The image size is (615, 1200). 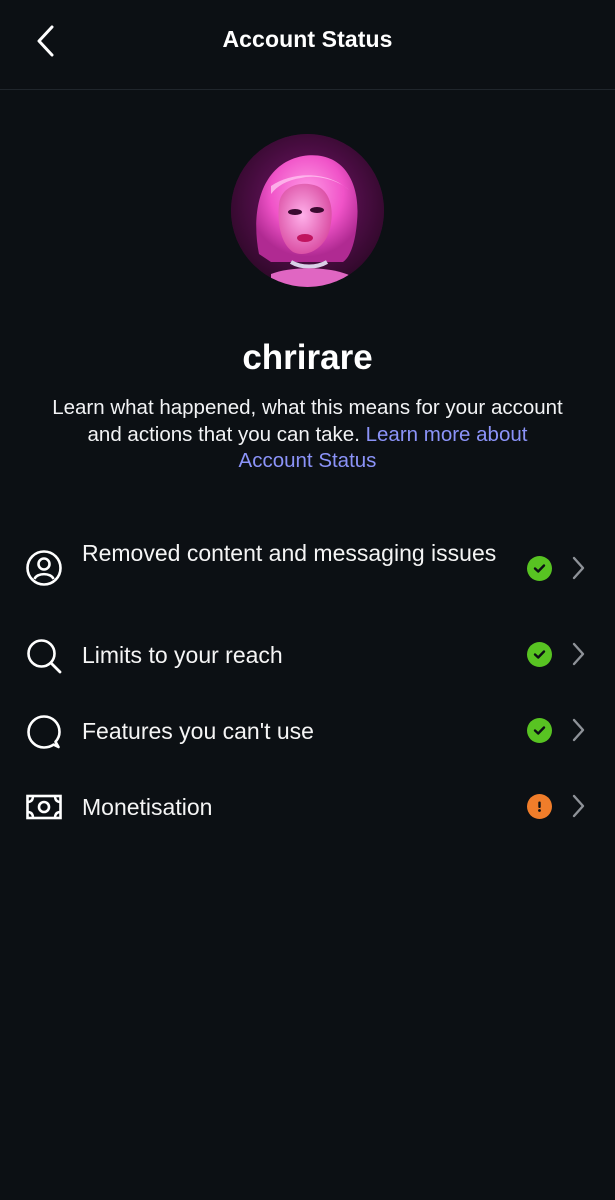 What do you see at coordinates (307, 656) in the screenshot?
I see `list-item-limits-reach: Limits to your reach` at bounding box center [307, 656].